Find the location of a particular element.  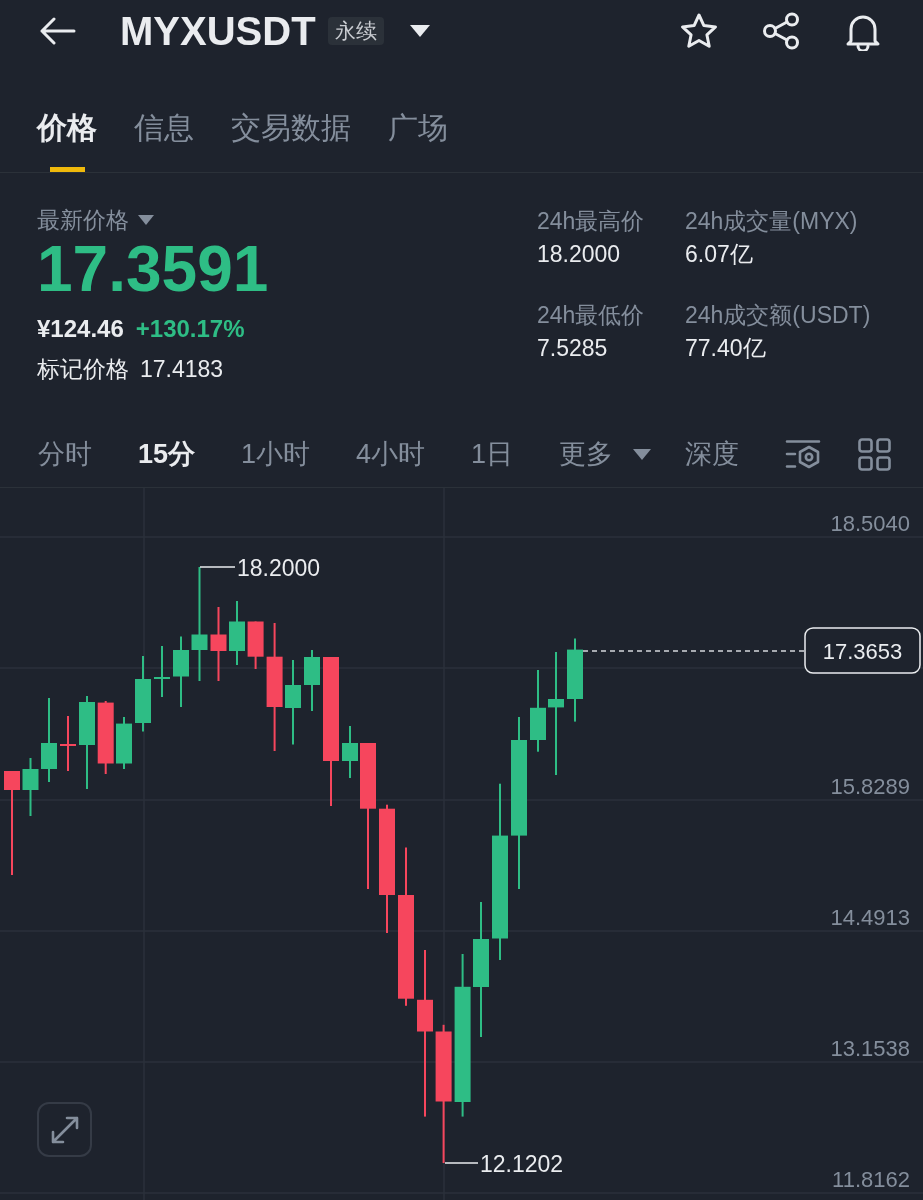

interval-dropdown: 更多 is located at coordinates (605, 454).